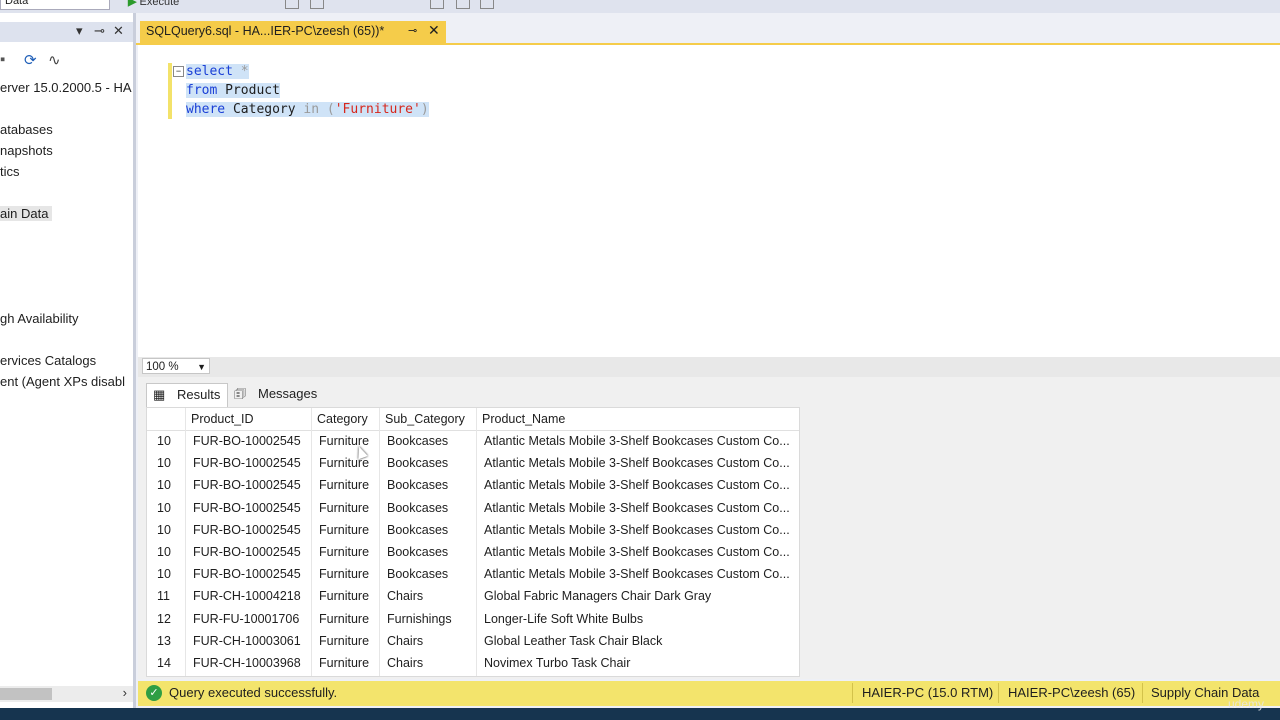  What do you see at coordinates (251, 663) in the screenshot?
I see `cell-product-id: FUR-CH-10003968` at bounding box center [251, 663].